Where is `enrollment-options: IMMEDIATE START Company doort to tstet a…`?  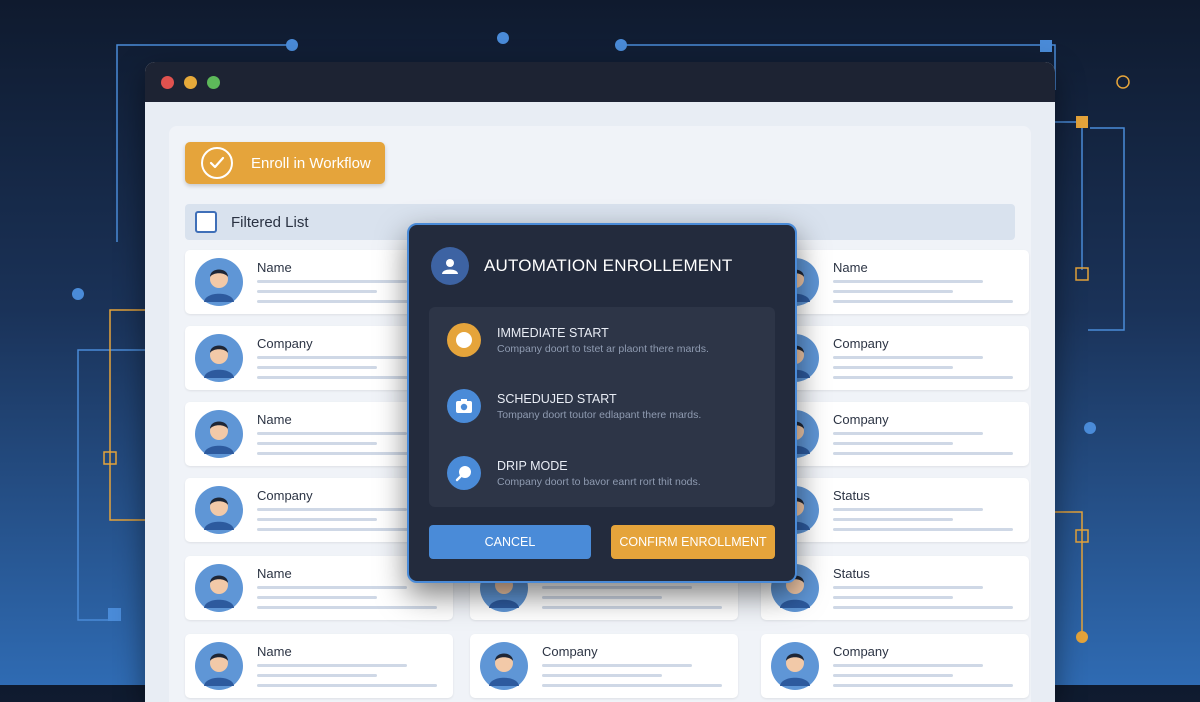
enrollment-options: IMMEDIATE START Company doort to tstet a… is located at coordinates (602, 407).